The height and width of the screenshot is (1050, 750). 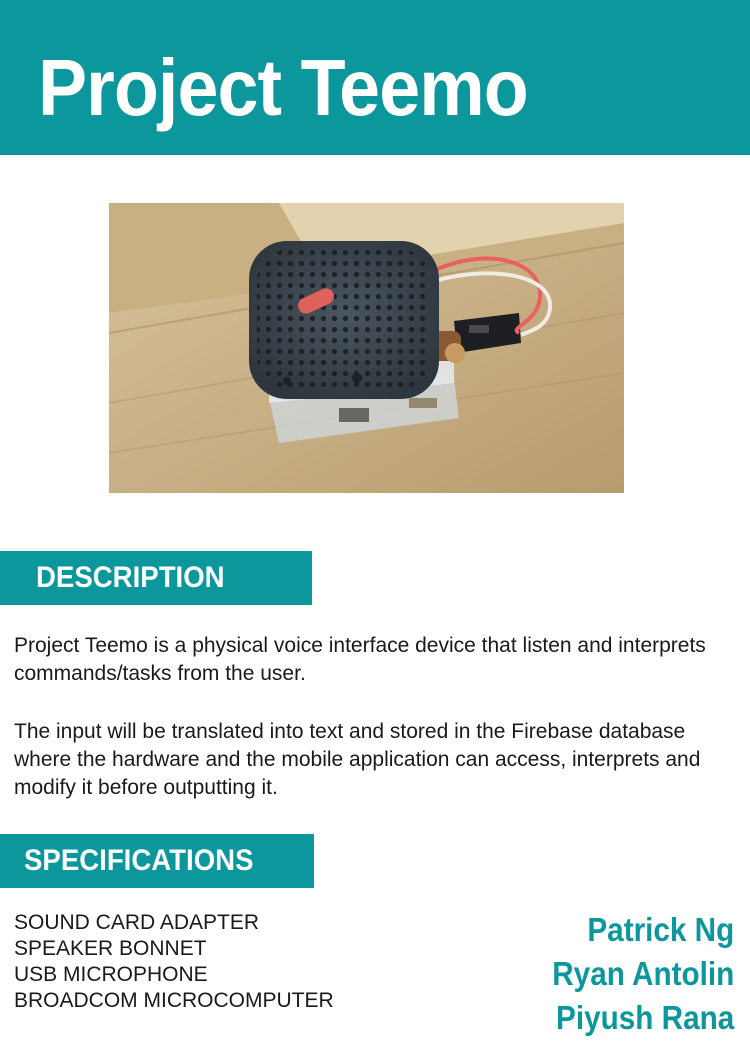 What do you see at coordinates (139, 860) in the screenshot?
I see `specifications-heading: SPECIFICATIONS` at bounding box center [139, 860].